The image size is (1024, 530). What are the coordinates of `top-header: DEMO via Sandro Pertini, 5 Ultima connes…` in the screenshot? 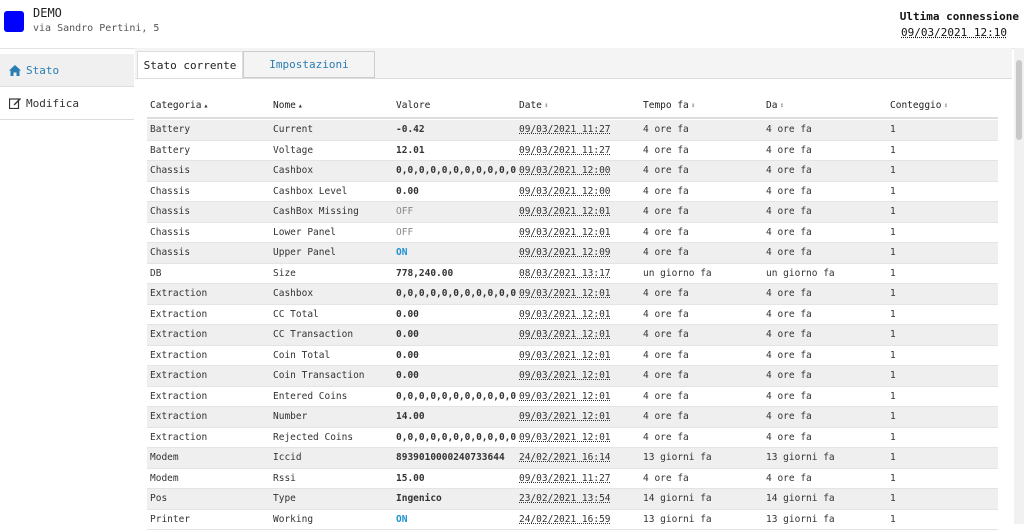 It's located at (512, 24).